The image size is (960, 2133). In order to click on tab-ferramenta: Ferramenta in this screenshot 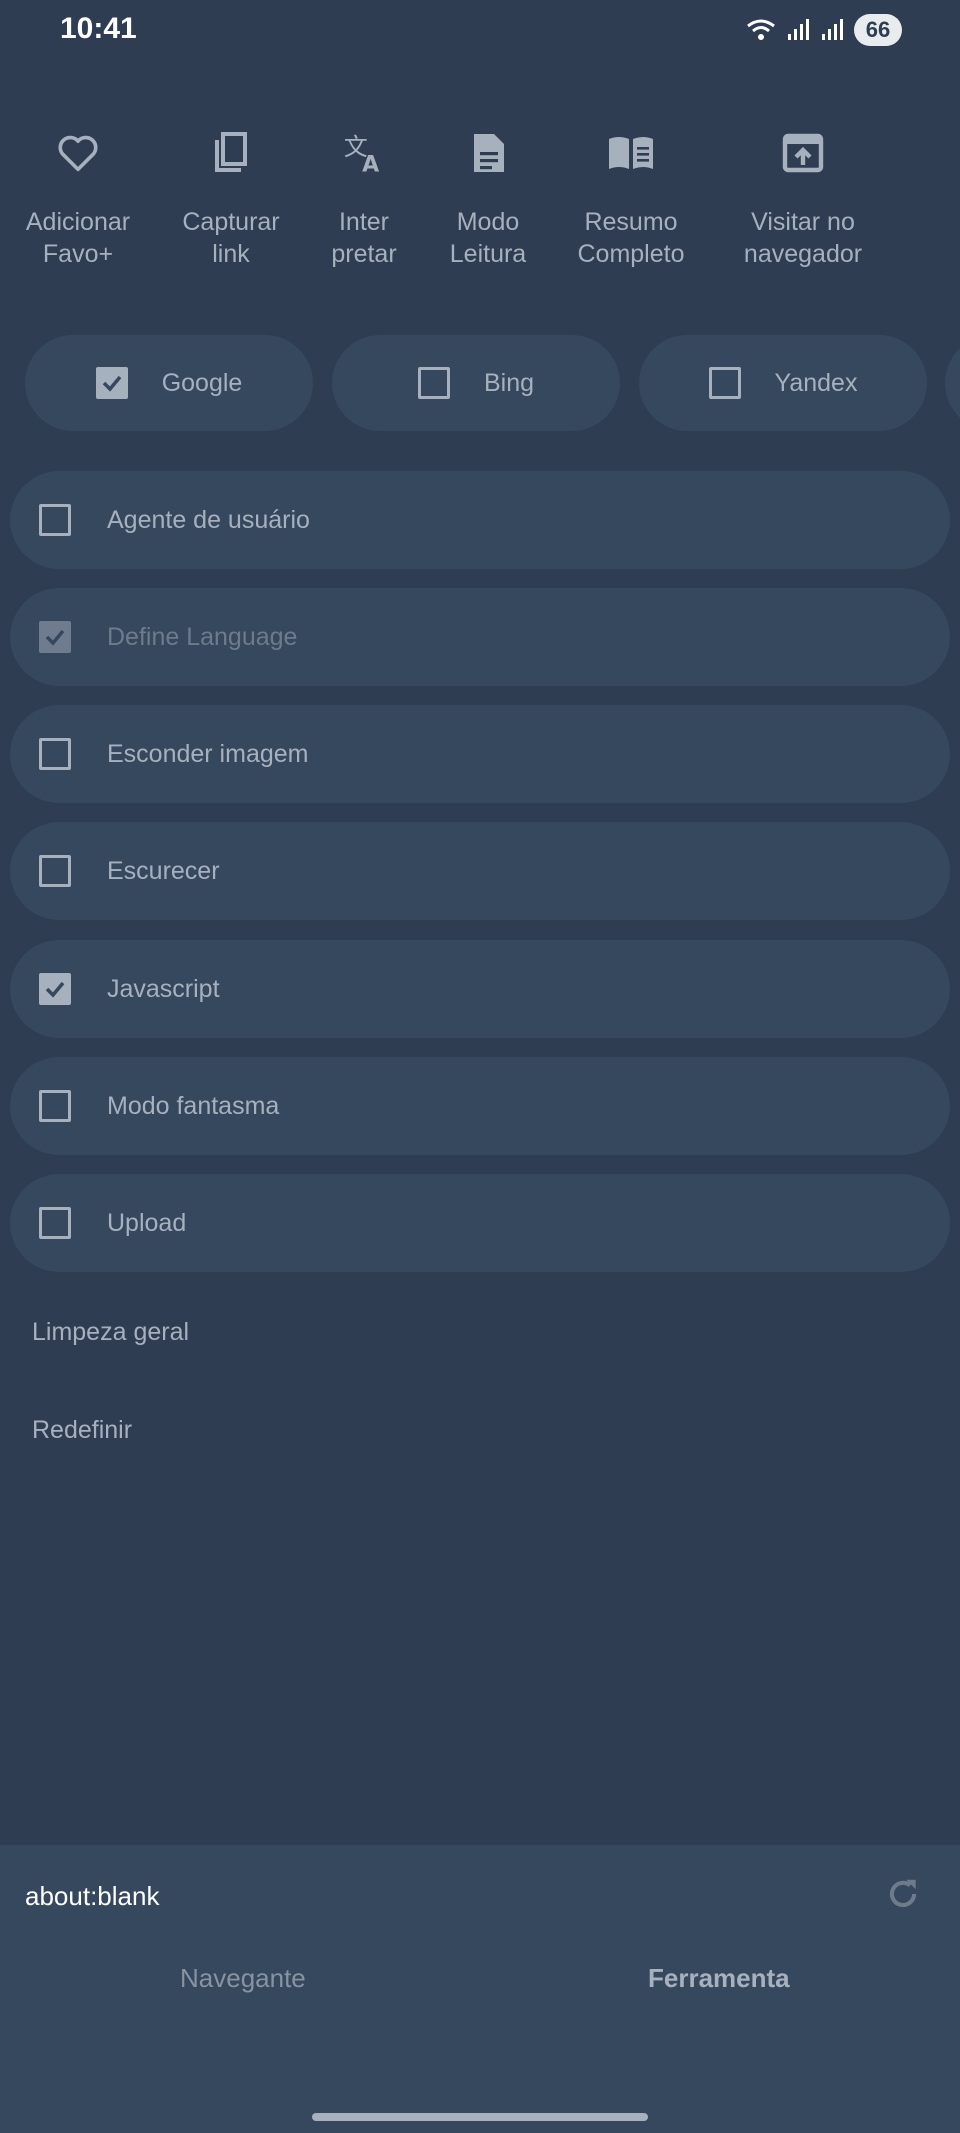, I will do `click(719, 1978)`.